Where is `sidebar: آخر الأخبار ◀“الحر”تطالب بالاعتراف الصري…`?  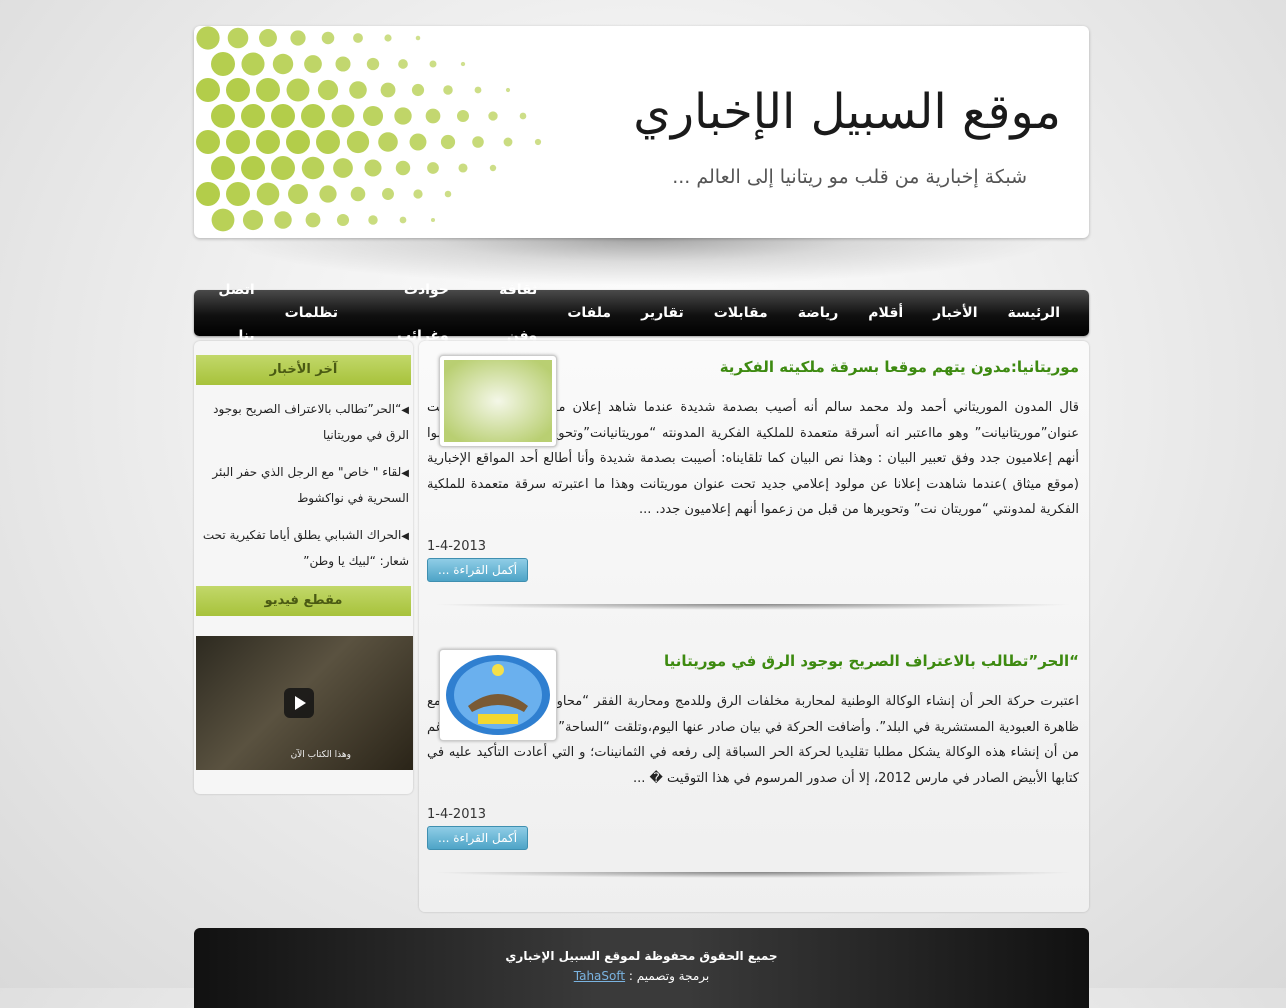
sidebar: آخر الأخبار ◀“الحر”تطالب بالاعتراف الصري… is located at coordinates (303, 567).